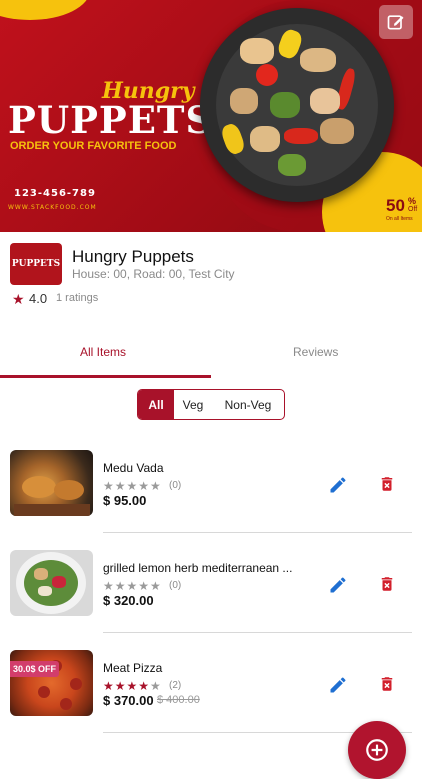 The image size is (422, 779). I want to click on tab-reviews: Reviews, so click(315, 352).